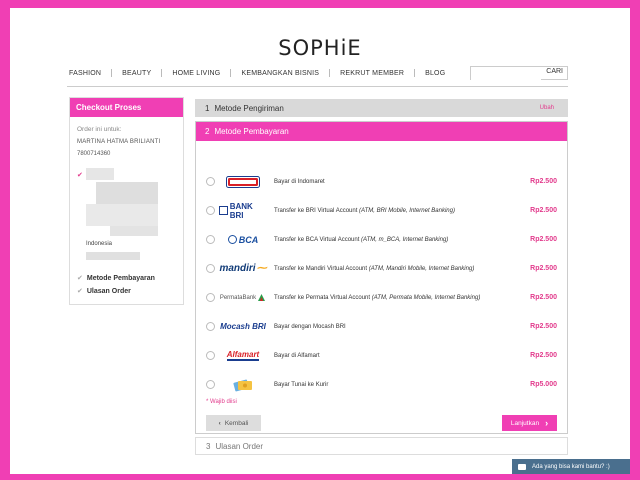 This screenshot has height=480, width=640. I want to click on bca-logo: BCA, so click(243, 240).